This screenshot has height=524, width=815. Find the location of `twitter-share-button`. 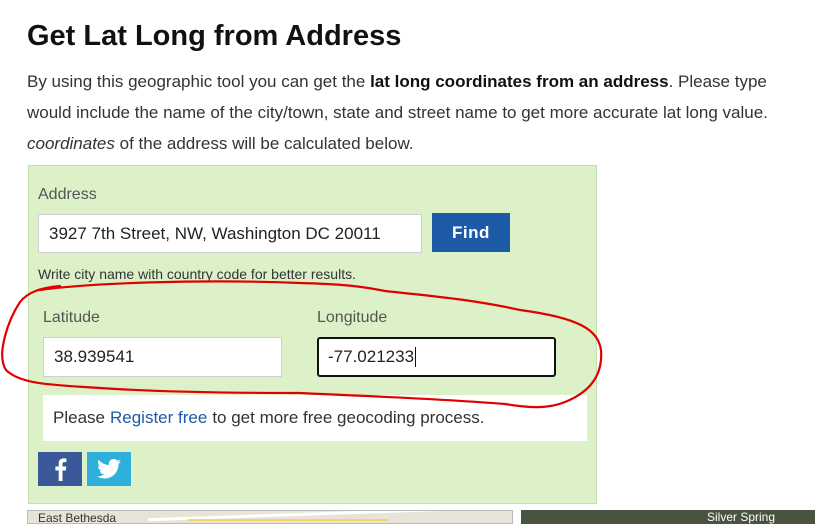

twitter-share-button is located at coordinates (109, 469).